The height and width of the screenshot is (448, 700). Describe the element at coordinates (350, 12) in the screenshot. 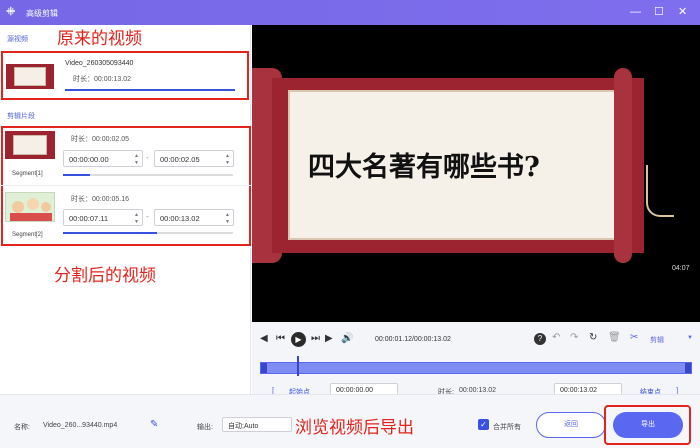

I see `title-bar: ꔰ 高级剪辑 — ☐ ✕` at that location.